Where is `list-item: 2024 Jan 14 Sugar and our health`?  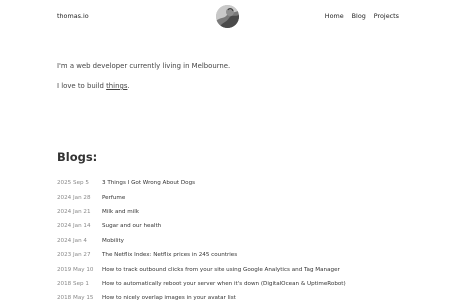
list-item: 2024 Jan 14 Sugar and our health is located at coordinates (252, 226).